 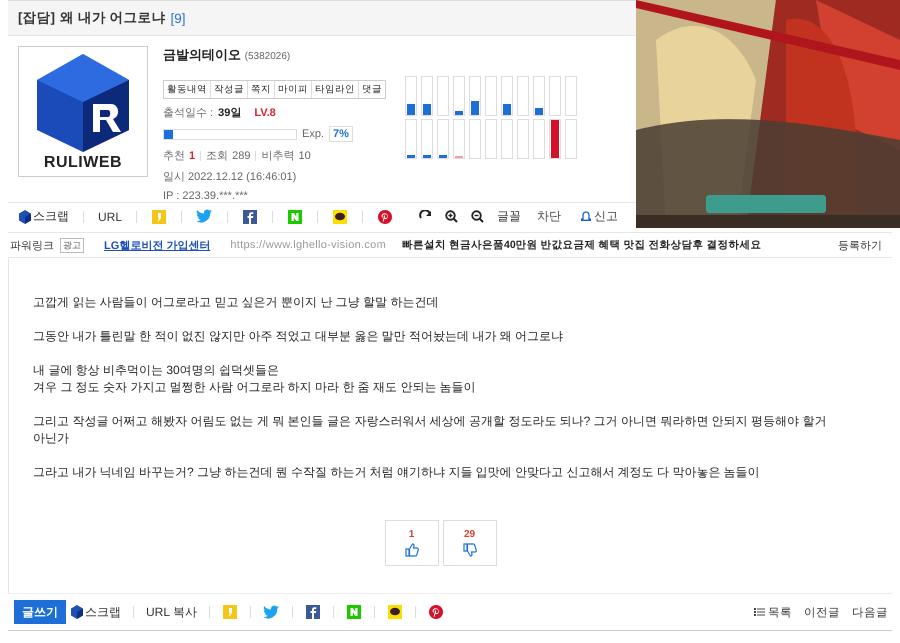 I want to click on downvote-button: 29, so click(x=469, y=543).